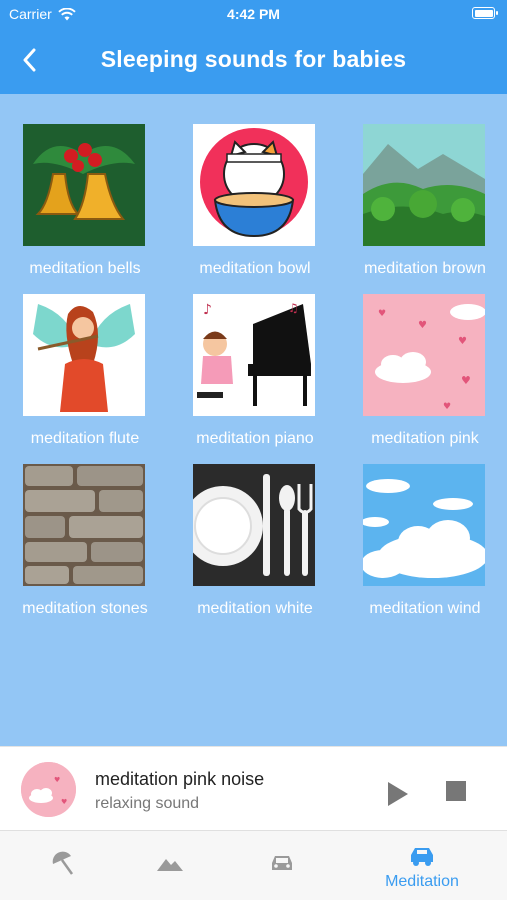 The width and height of the screenshot is (507, 900). Describe the element at coordinates (425, 608) in the screenshot. I see `sound-label: meditation wind` at that location.